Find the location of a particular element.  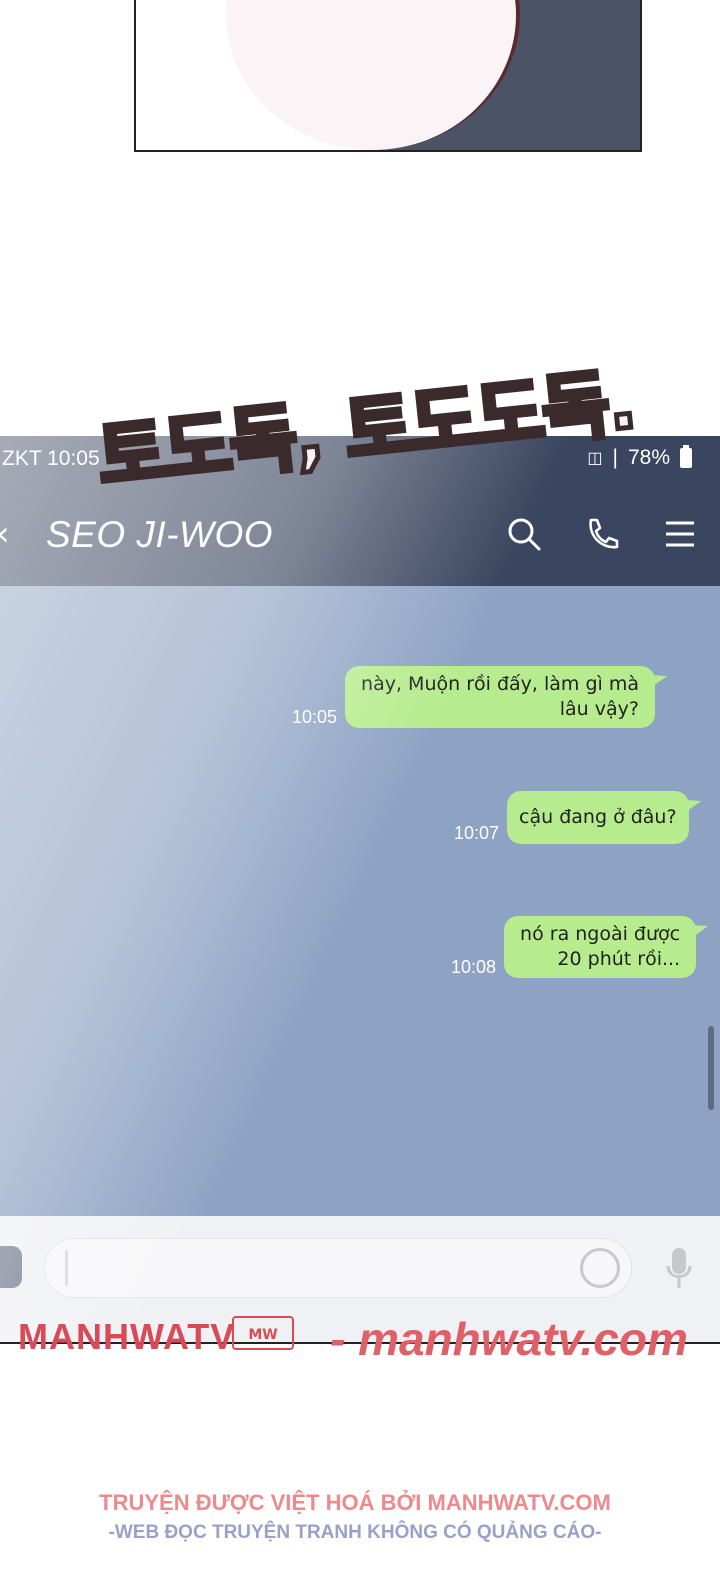

watermark-strip: MANHWATV MW - manhwatv.com is located at coordinates (360, 1338).